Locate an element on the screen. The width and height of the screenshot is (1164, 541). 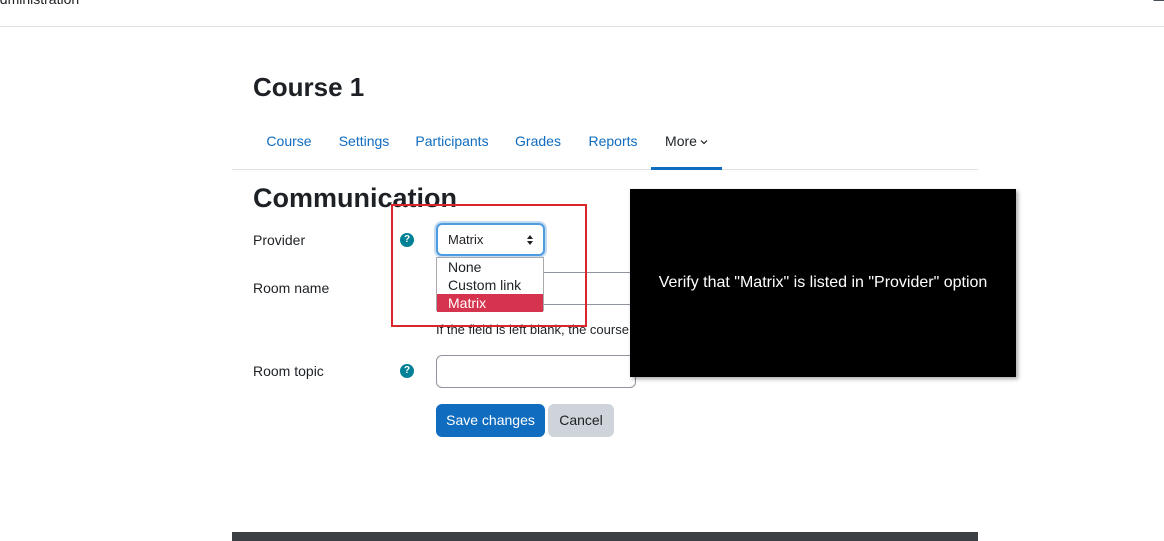
annotation-highlight-box is located at coordinates (489, 265).